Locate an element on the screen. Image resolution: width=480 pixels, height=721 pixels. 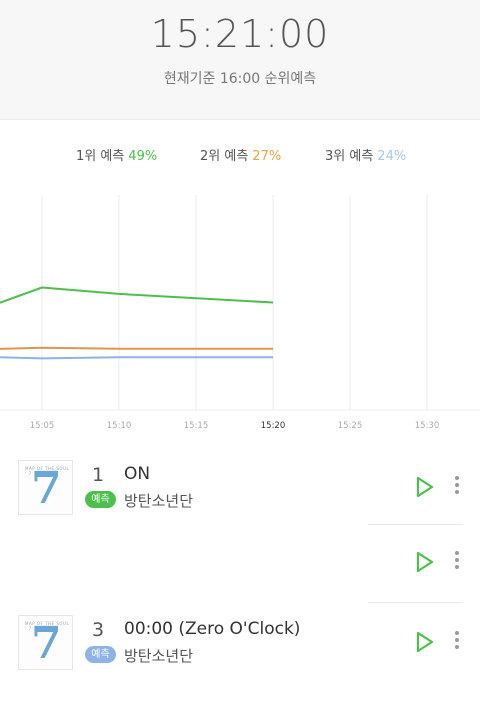
x-tick-label: 15:10 is located at coordinates (119, 426).